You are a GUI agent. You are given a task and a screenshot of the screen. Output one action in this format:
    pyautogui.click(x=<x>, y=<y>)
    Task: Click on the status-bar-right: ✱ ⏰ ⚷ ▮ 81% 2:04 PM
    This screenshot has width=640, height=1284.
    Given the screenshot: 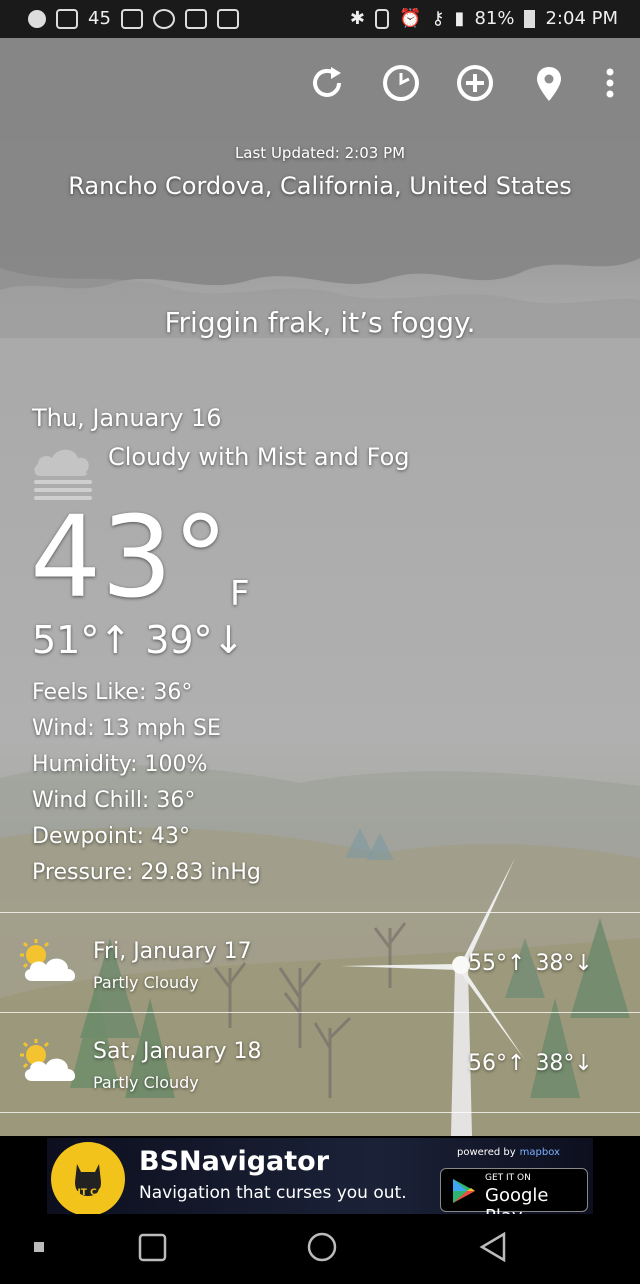 What is the action you would take?
    pyautogui.click(x=484, y=18)
    